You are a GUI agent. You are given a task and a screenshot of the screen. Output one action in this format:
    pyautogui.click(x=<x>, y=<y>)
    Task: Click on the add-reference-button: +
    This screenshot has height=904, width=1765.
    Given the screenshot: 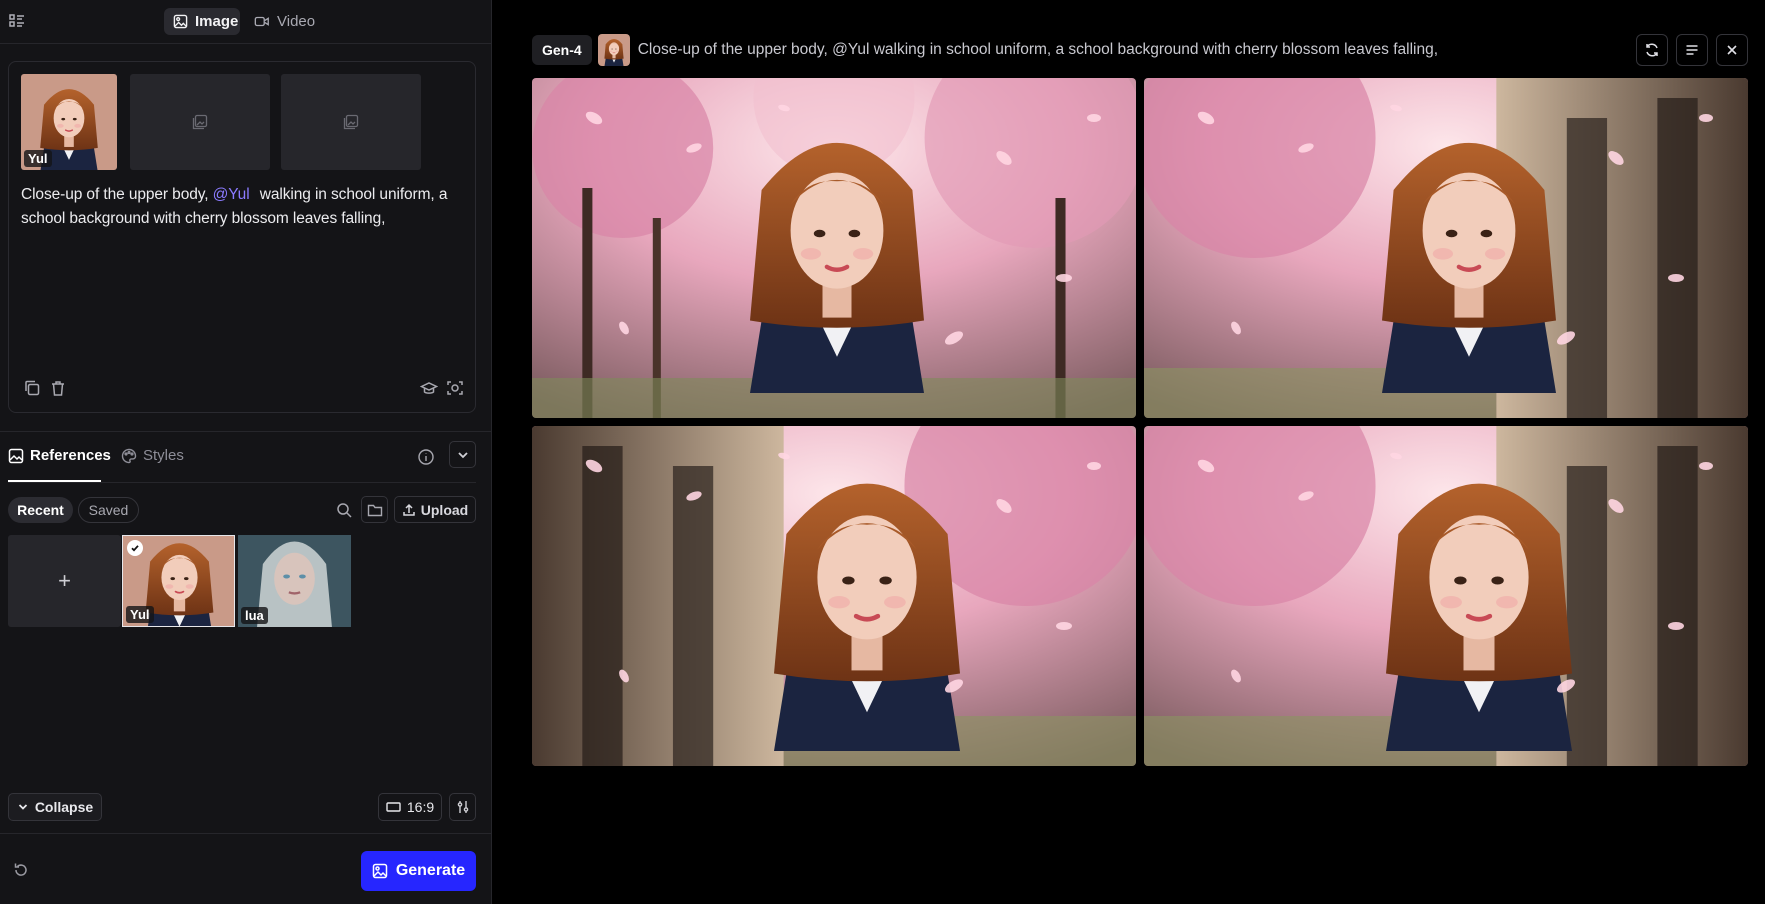 What is the action you would take?
    pyautogui.click(x=64, y=581)
    